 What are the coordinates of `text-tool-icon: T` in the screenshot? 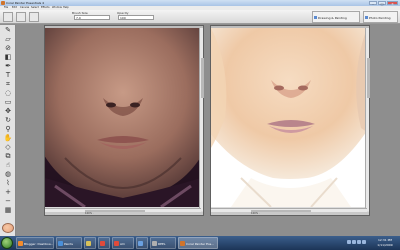 It's located at (8, 75).